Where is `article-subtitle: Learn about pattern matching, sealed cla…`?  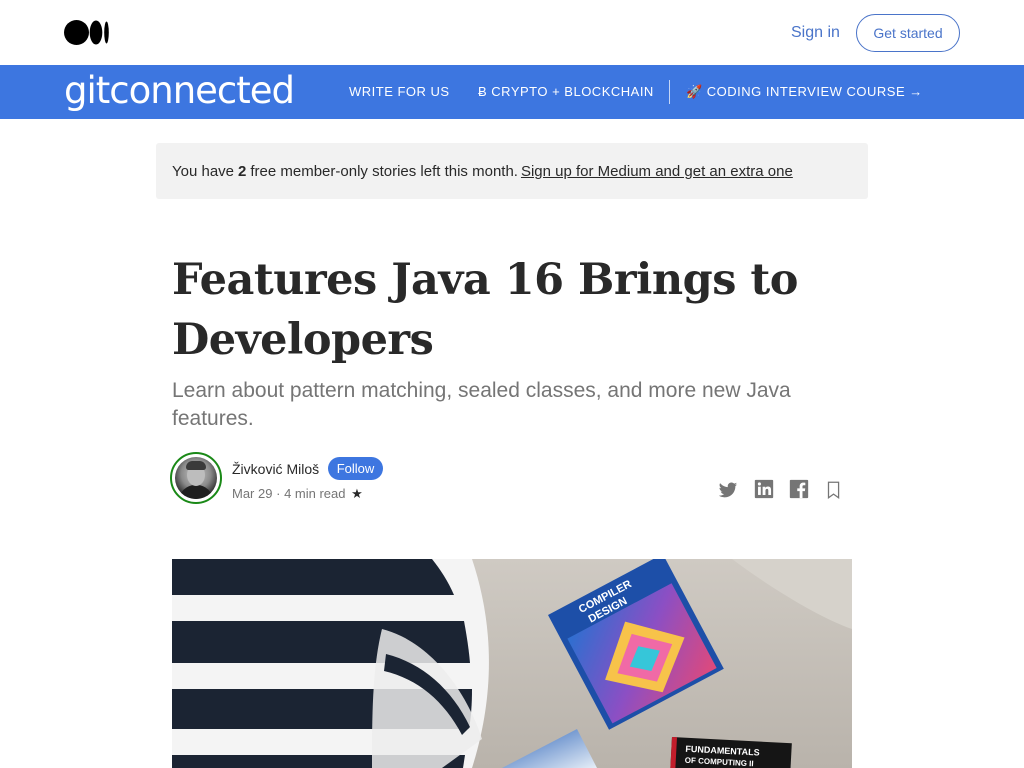
article-subtitle: Learn about pattern matching, sealed cla… is located at coordinates (481, 404).